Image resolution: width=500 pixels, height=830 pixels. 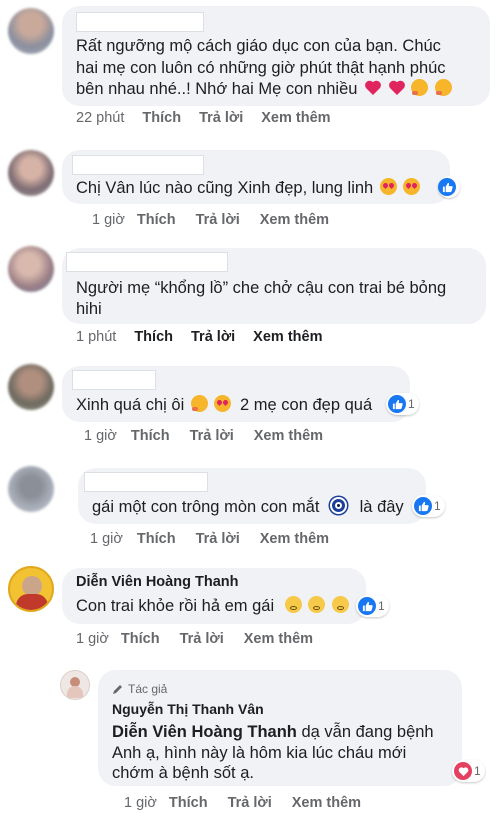 I want to click on reaction-badge, so click(x=449, y=187).